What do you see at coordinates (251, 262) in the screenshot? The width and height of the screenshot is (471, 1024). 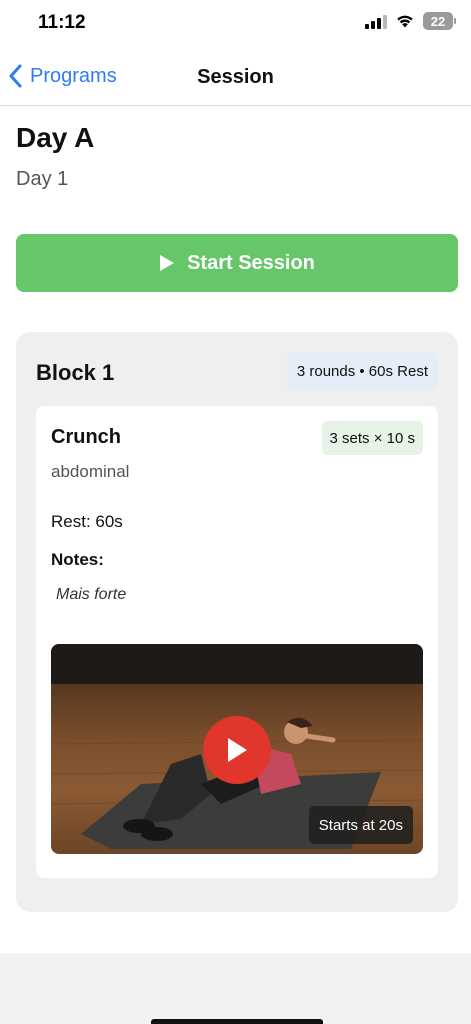 I see `start-session-label: Start Session` at bounding box center [251, 262].